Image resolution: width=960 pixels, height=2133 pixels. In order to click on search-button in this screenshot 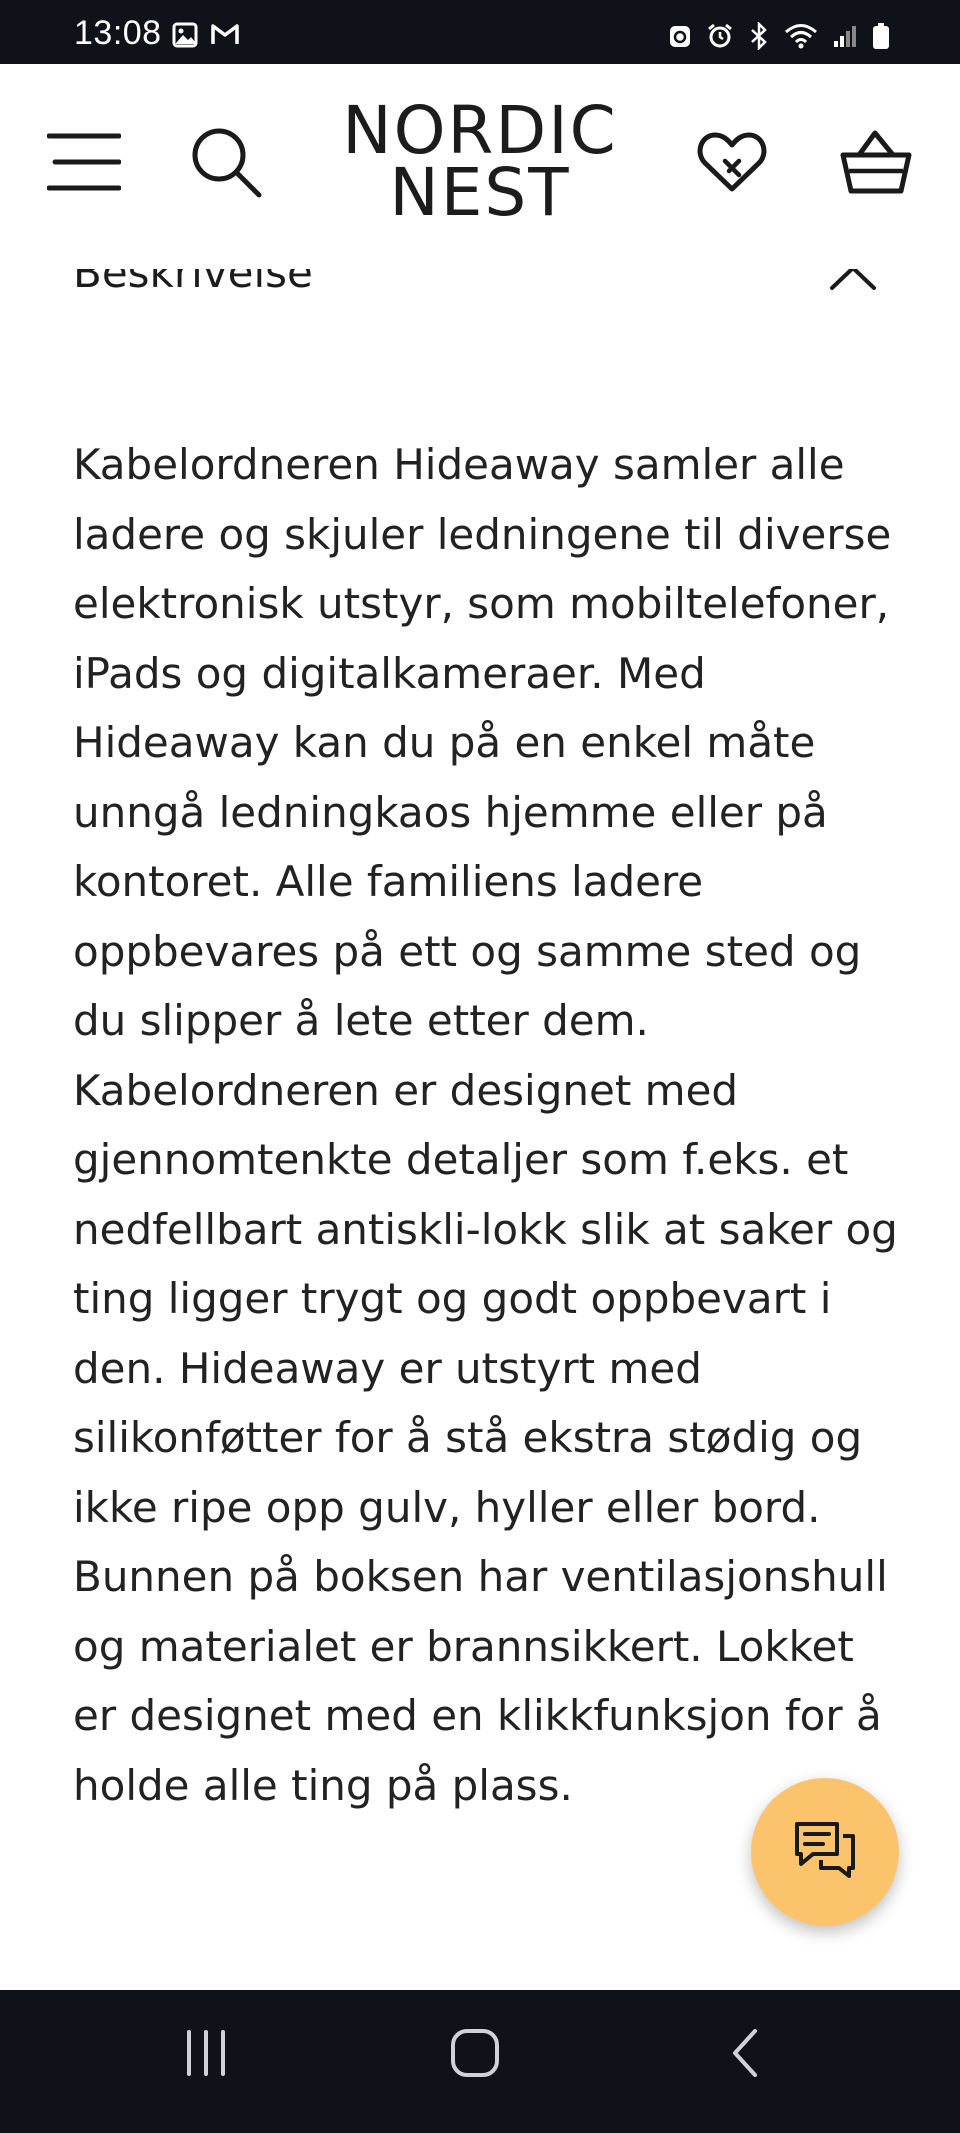, I will do `click(226, 164)`.